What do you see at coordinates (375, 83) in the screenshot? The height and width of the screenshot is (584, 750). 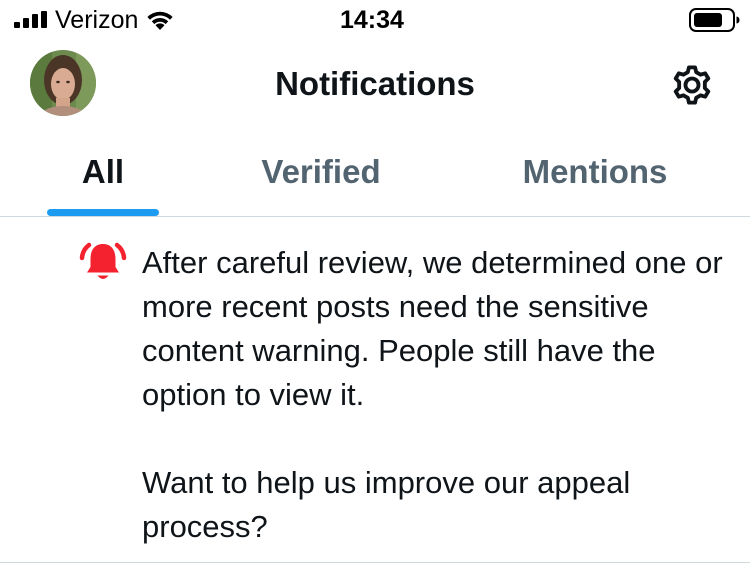 I see `page-title: Notifications` at bounding box center [375, 83].